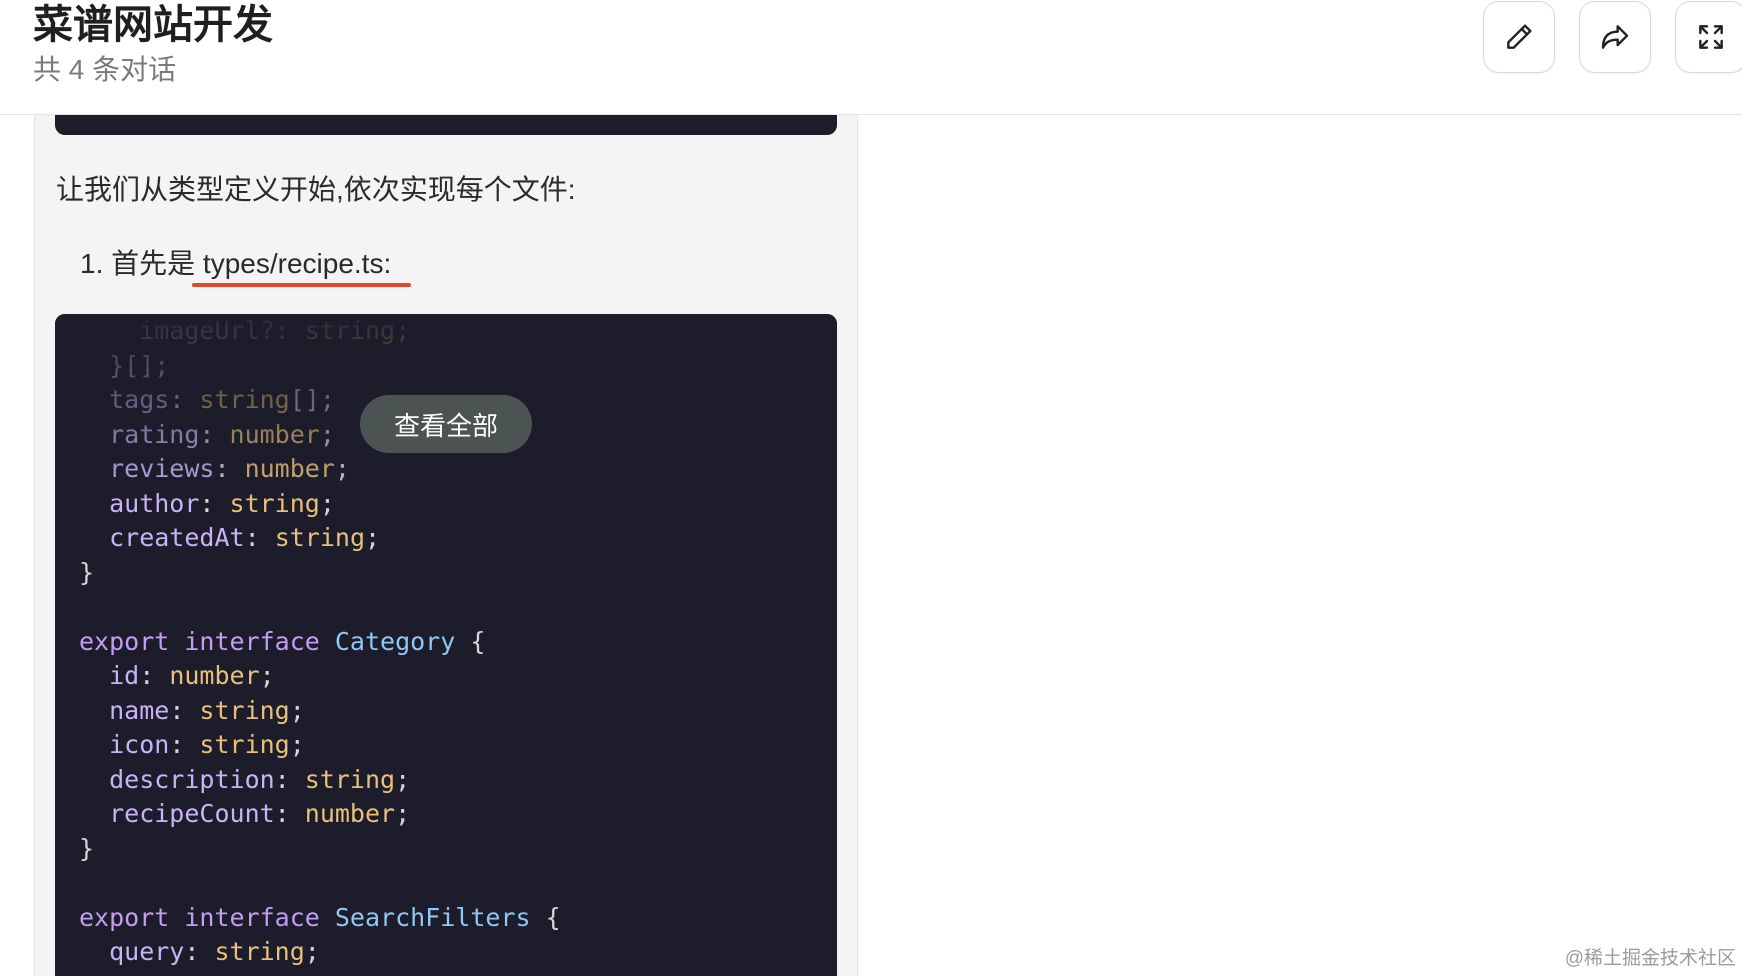 The height and width of the screenshot is (976, 1742). Describe the element at coordinates (446, 424) in the screenshot. I see `view-all-button: 查看全部` at that location.